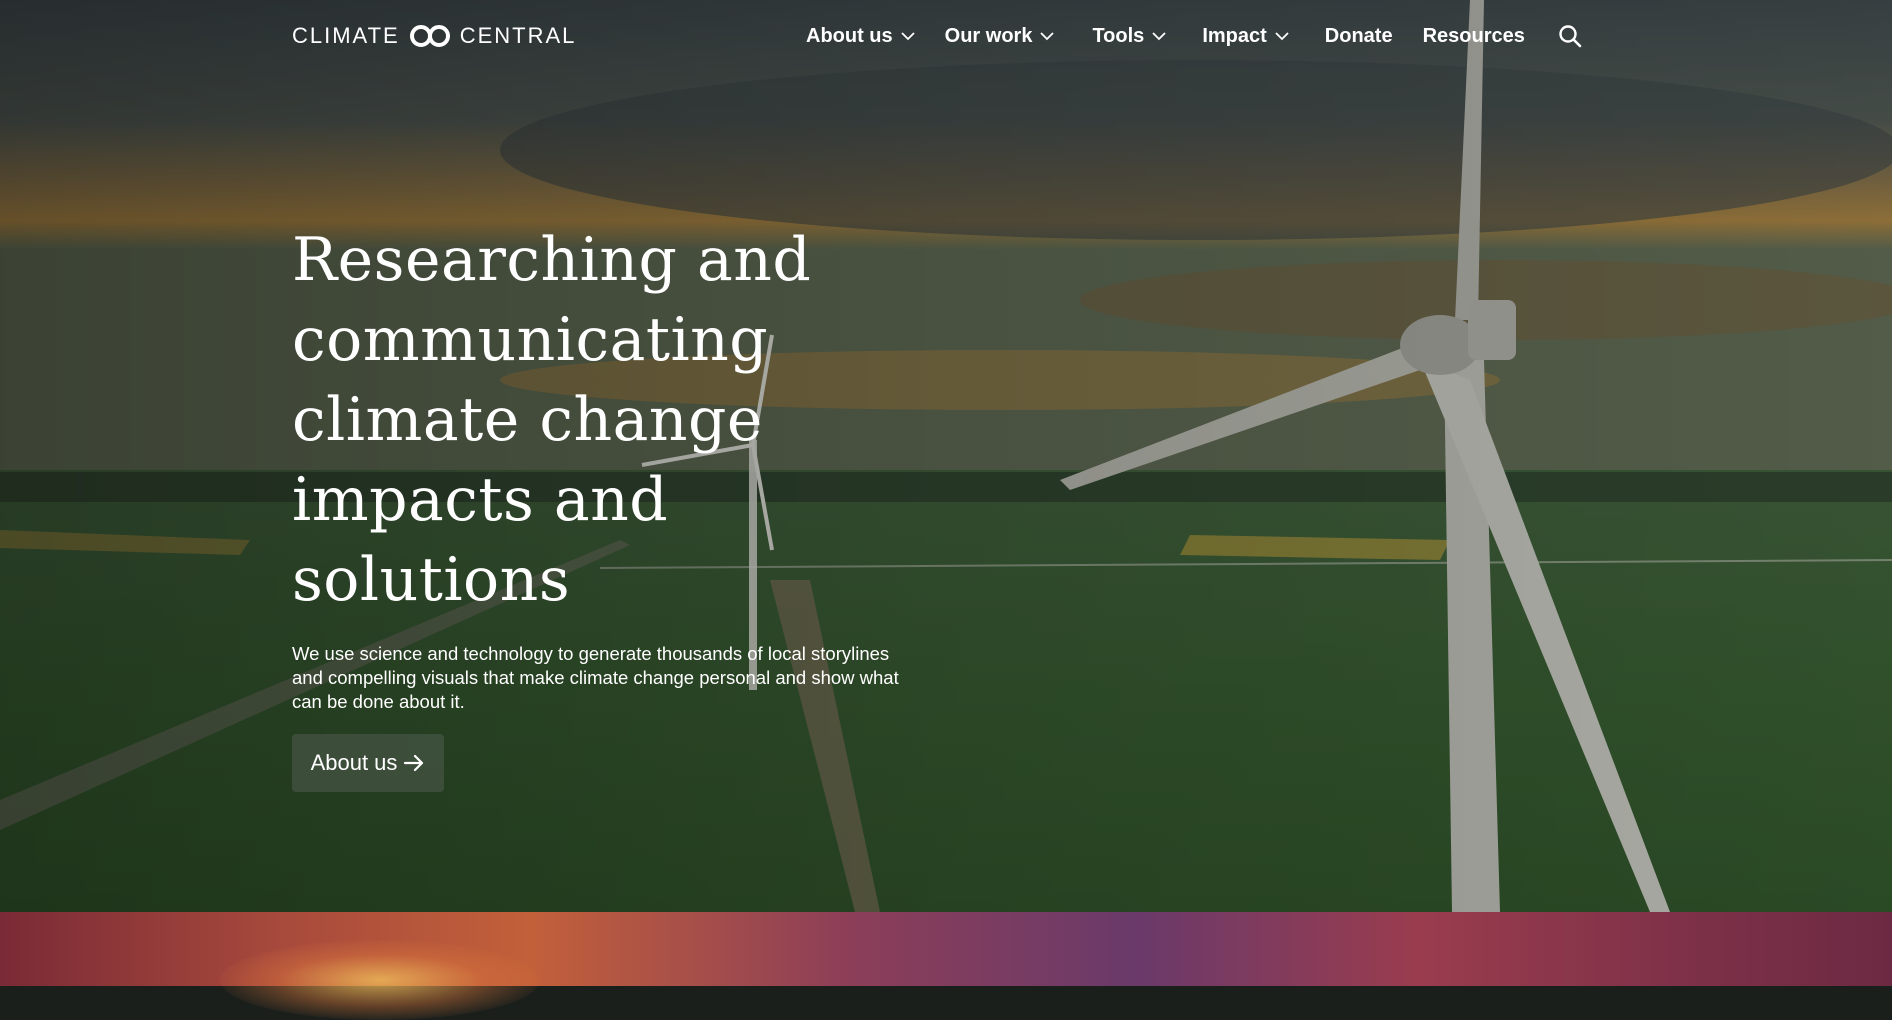  Describe the element at coordinates (380, 980) in the screenshot. I see `sun-glow` at that location.